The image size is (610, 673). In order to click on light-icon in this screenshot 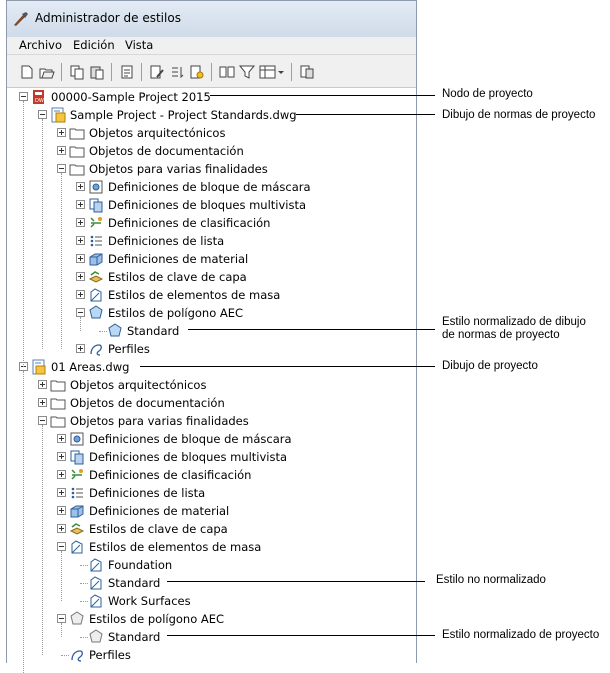, I will do `click(197, 72)`.